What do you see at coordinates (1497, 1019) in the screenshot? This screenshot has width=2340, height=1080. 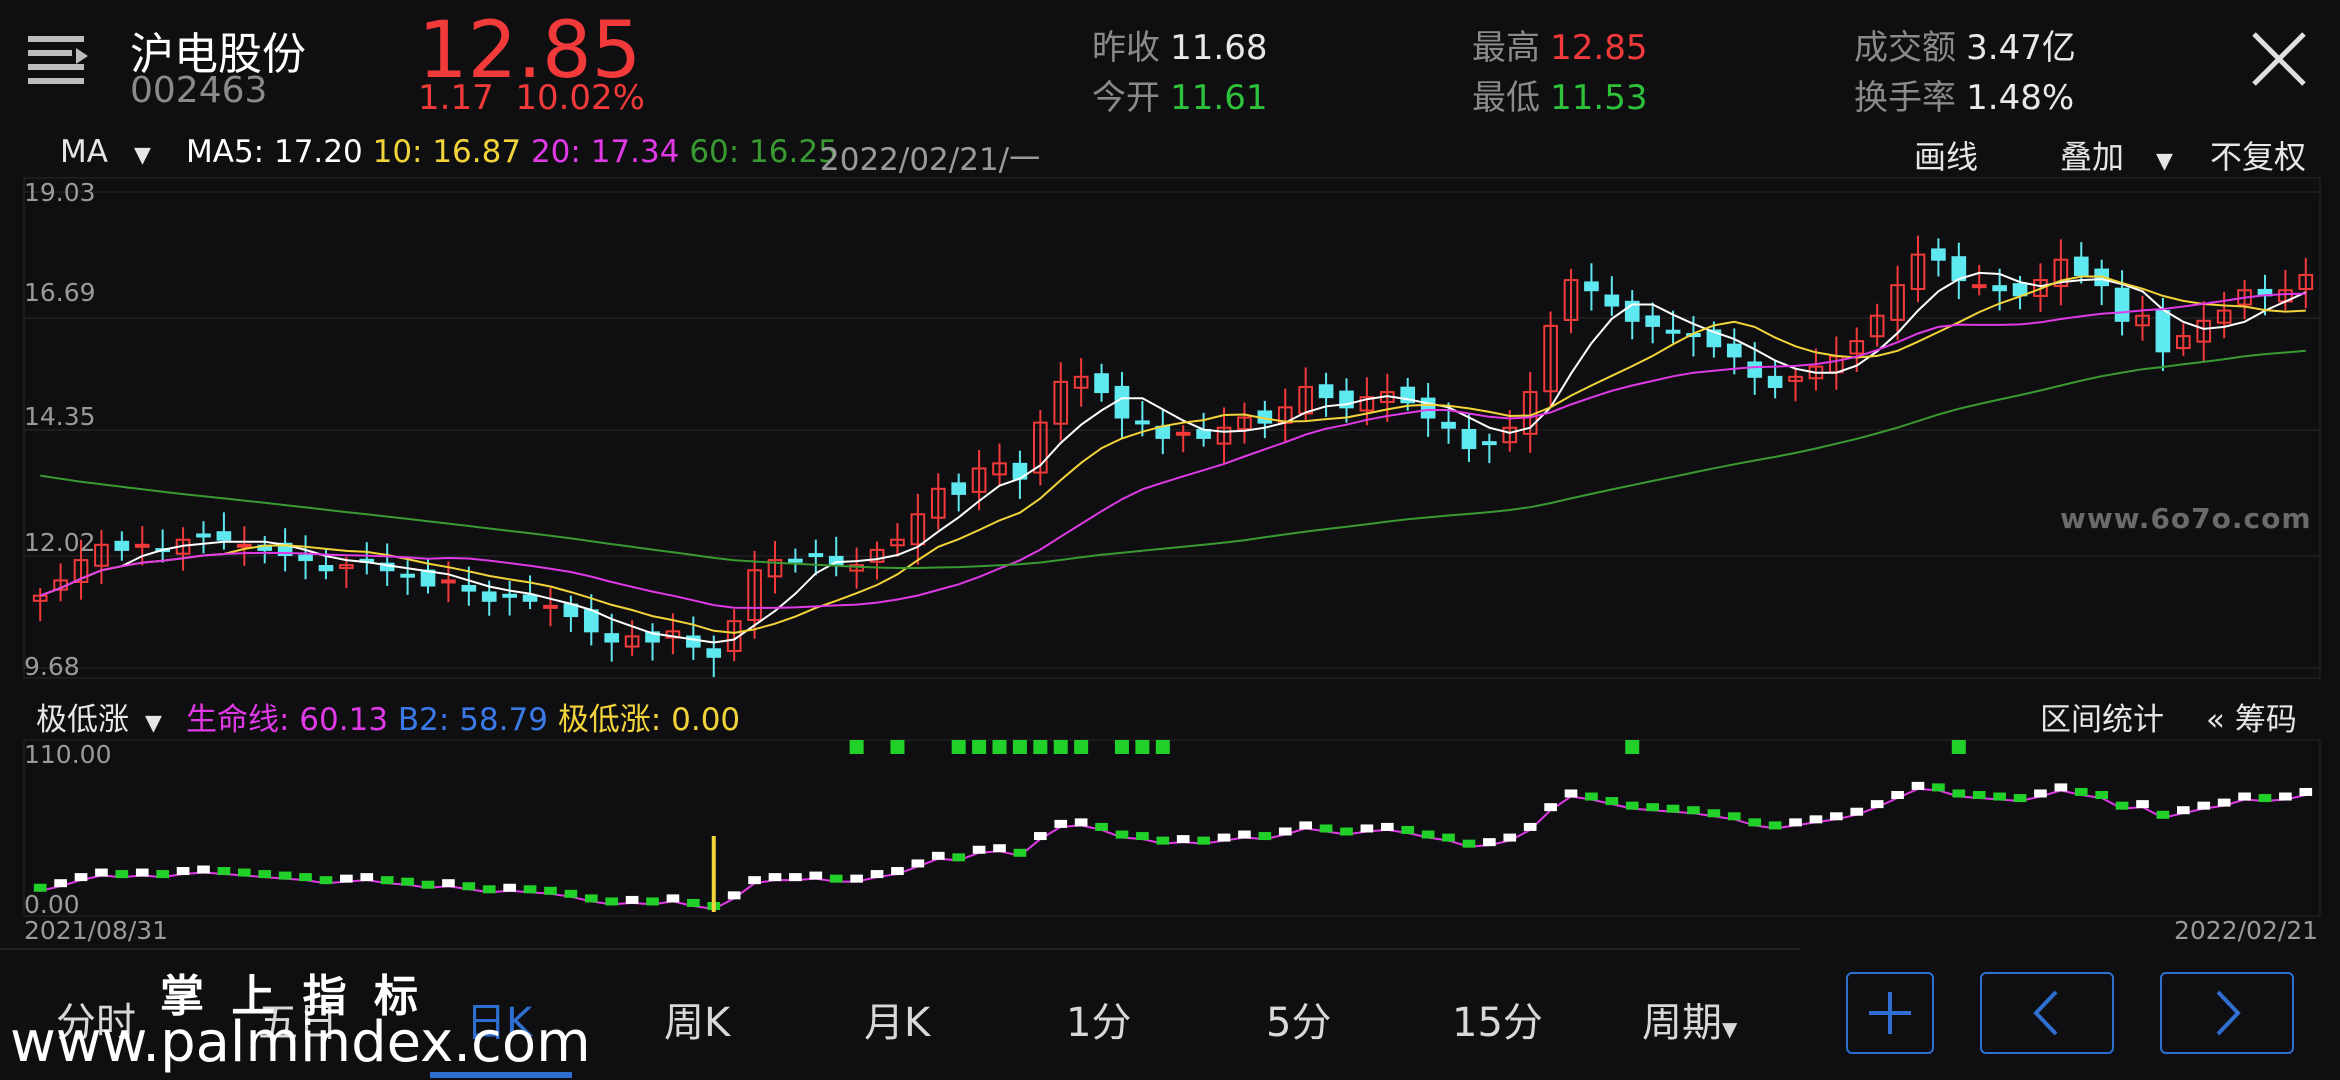 I see `tab-15min: 15分` at bounding box center [1497, 1019].